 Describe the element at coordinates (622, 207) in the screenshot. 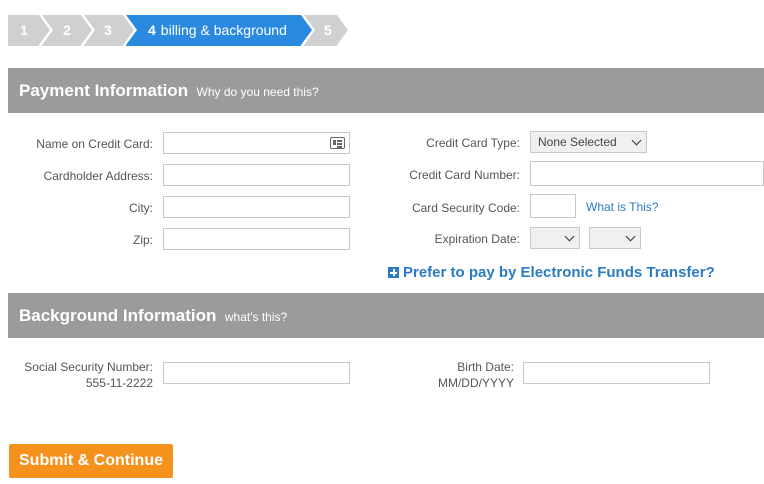

I see `what-is-this-link: What is This?` at that location.